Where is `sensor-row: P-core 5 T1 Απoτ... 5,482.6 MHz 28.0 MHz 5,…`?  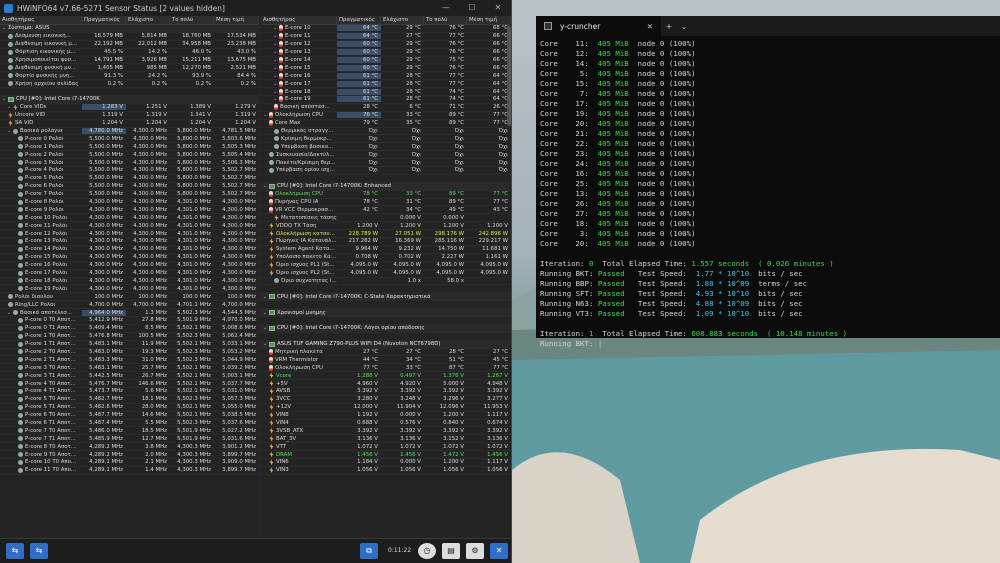 sensor-row: P-core 5 T1 Απoτ... 5,482.6 MHz 28.0 MHz 5,… is located at coordinates (129, 408).